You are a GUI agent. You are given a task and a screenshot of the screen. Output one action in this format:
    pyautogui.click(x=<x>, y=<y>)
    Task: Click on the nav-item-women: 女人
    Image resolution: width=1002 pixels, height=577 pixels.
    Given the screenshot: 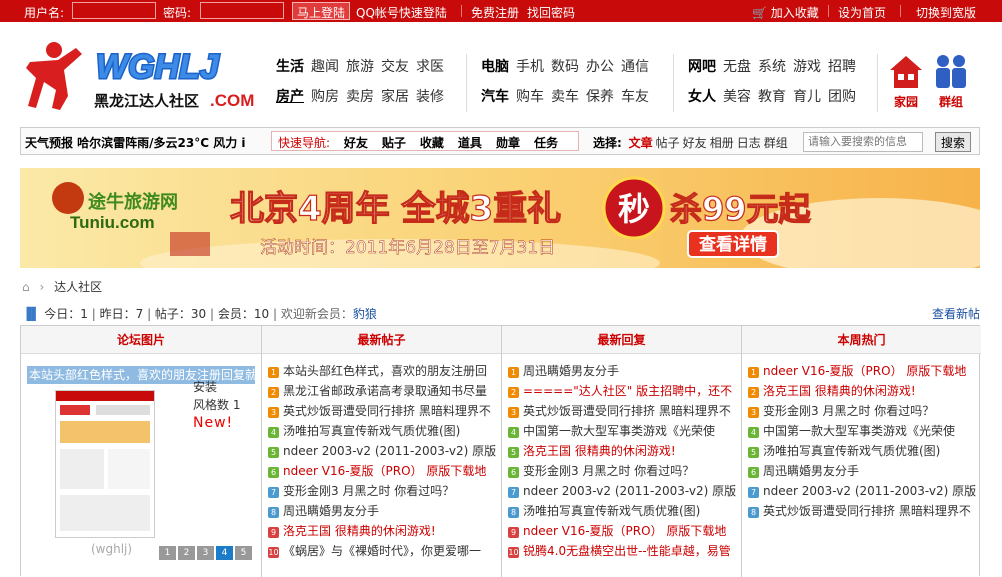 What is the action you would take?
    pyautogui.click(x=702, y=97)
    